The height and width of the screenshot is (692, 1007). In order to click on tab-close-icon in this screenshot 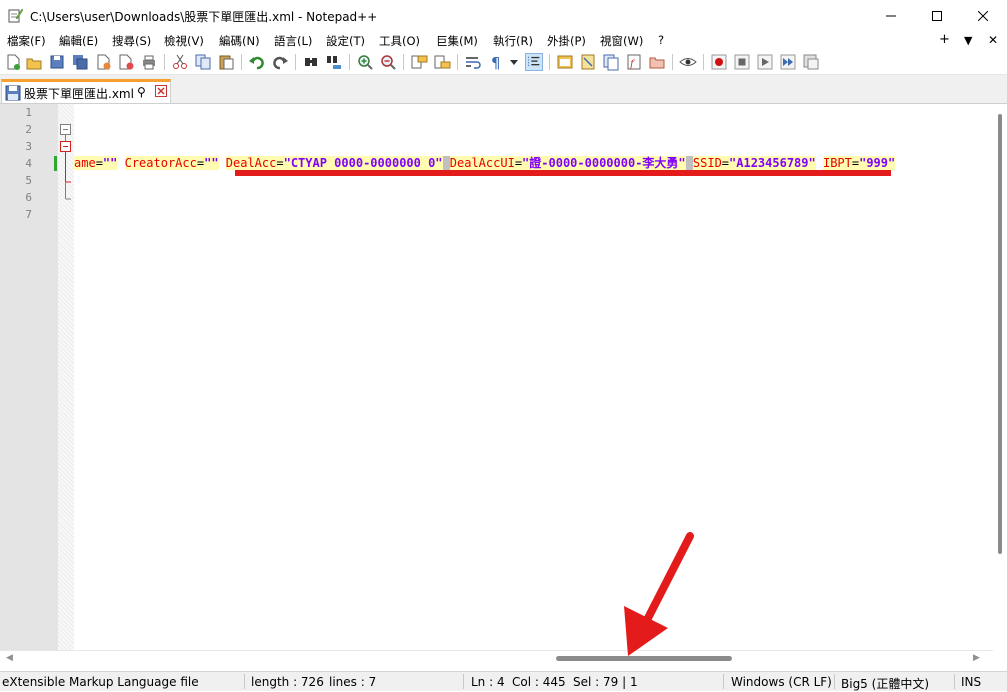, I will do `click(161, 91)`.